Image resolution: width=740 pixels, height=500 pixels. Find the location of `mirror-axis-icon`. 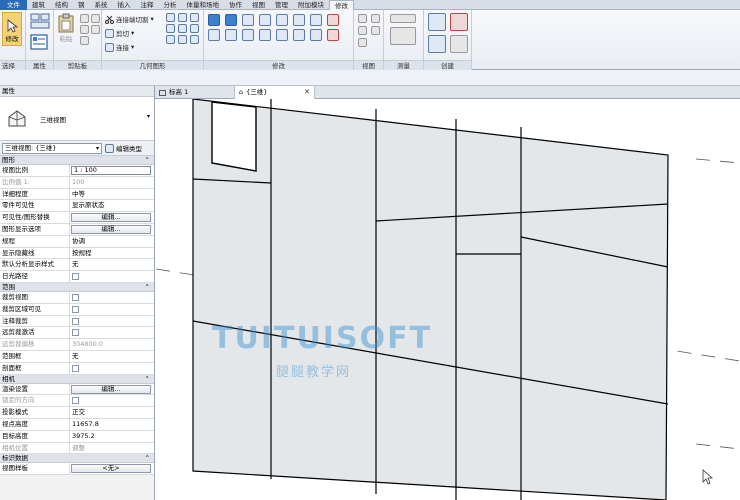

mirror-axis-icon is located at coordinates (248, 20).